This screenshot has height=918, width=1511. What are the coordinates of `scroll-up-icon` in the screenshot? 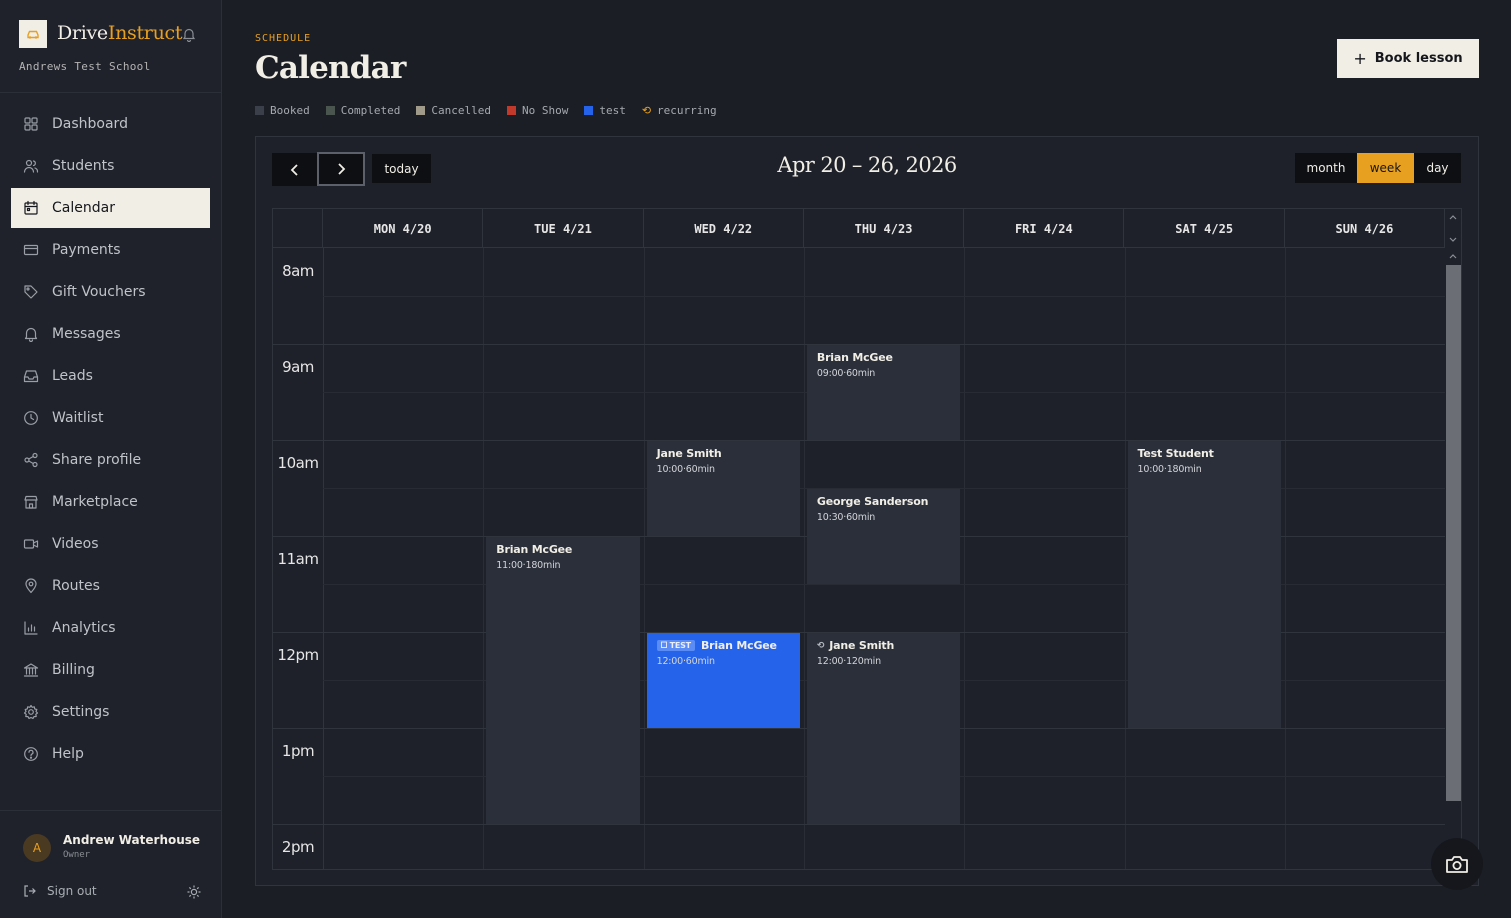 It's located at (1453, 217).